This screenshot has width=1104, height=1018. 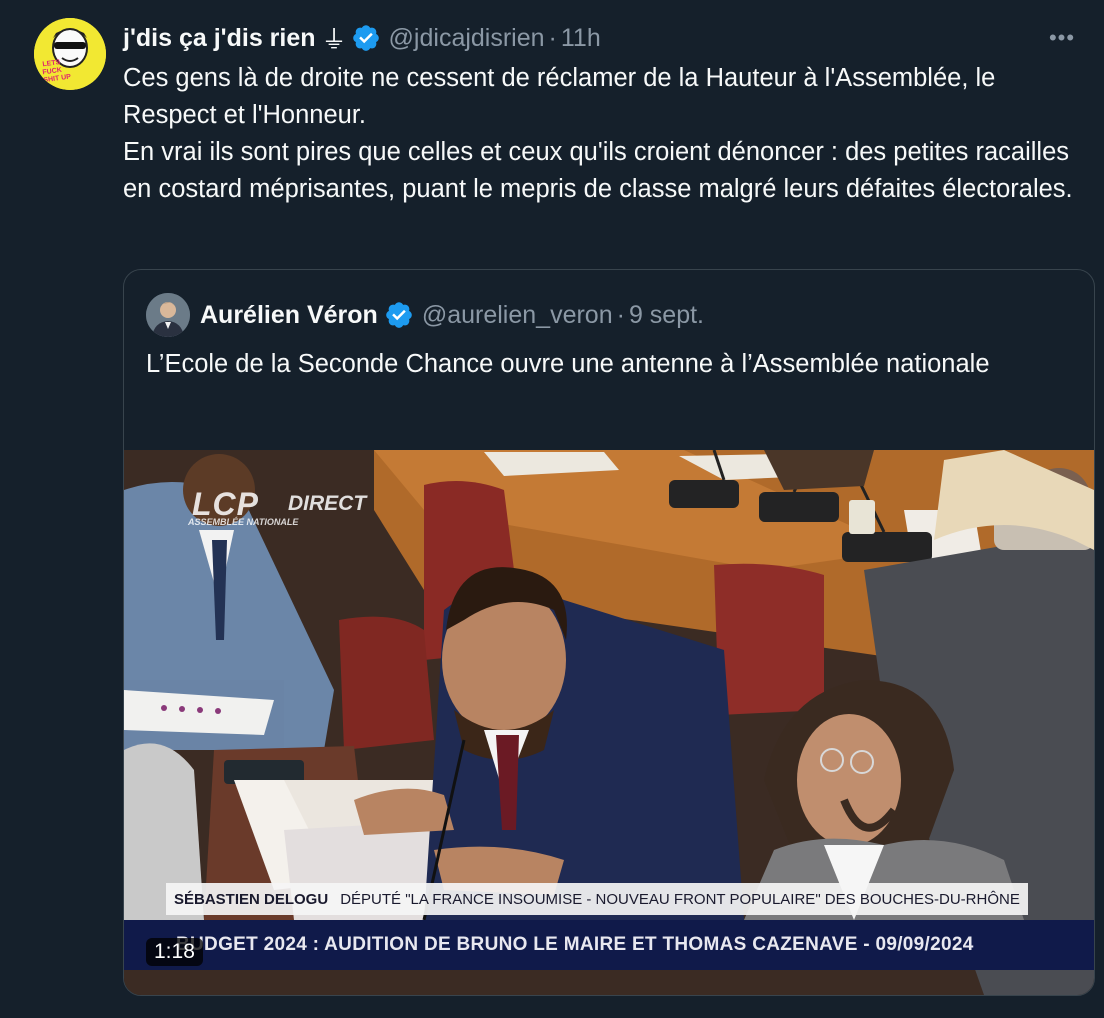 I want to click on quoted-avatar-image, so click(x=168, y=315).